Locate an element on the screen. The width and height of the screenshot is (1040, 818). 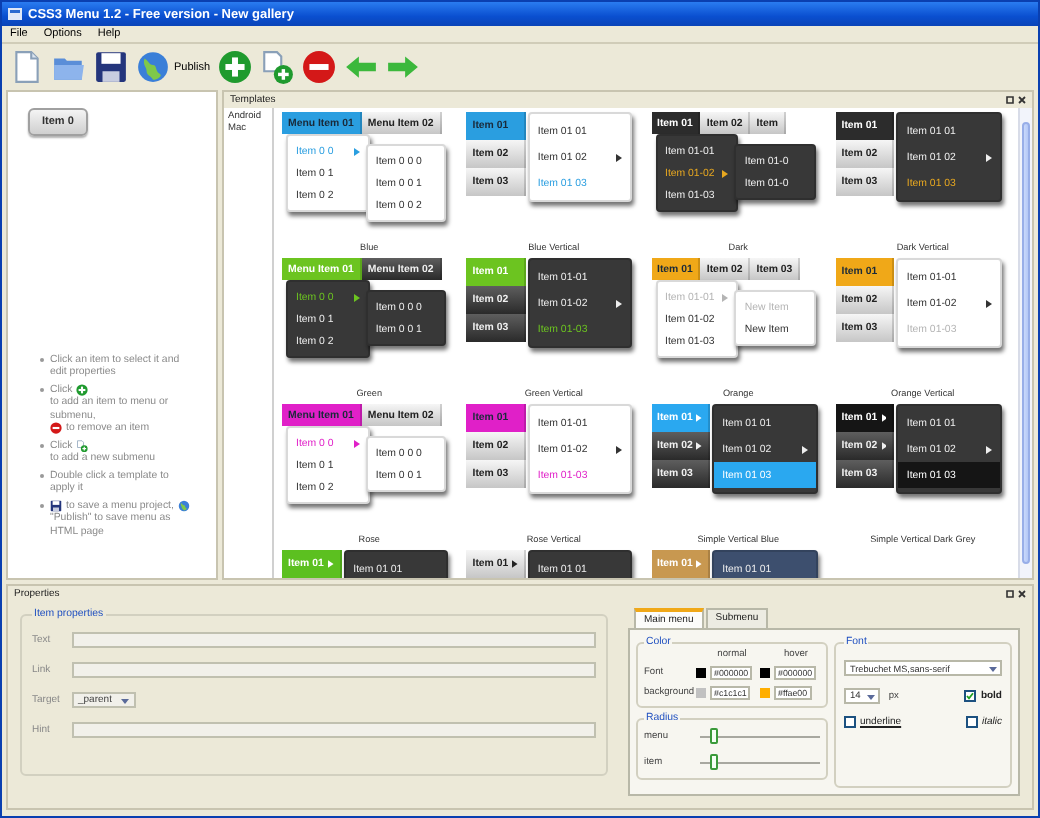
scrollbar is located at coordinates (1025, 343).